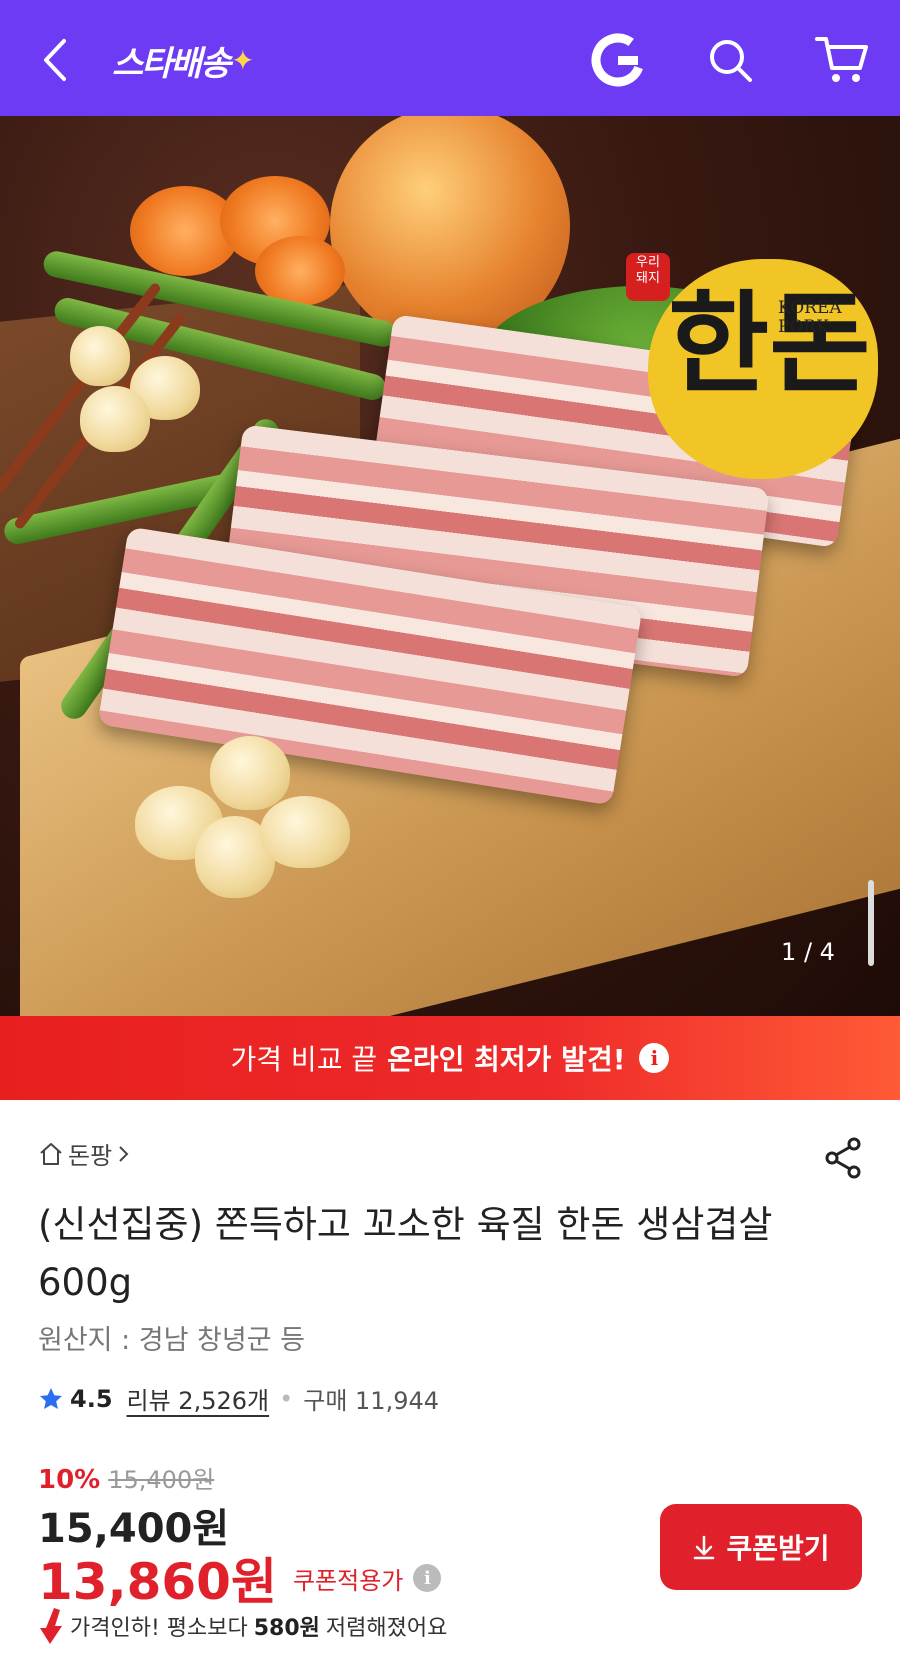  I want to click on search-icon, so click(731, 61).